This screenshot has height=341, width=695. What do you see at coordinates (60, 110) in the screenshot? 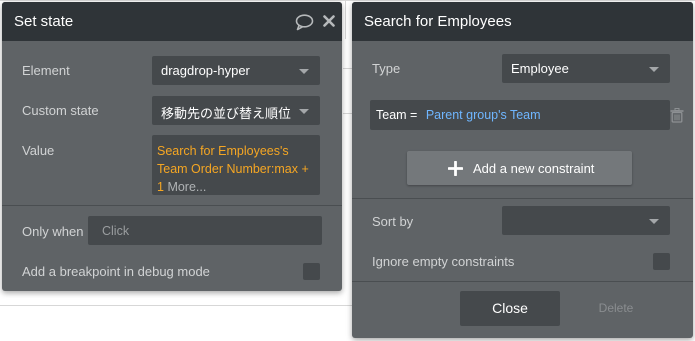
I see `custom-state-label: Custom state` at bounding box center [60, 110].